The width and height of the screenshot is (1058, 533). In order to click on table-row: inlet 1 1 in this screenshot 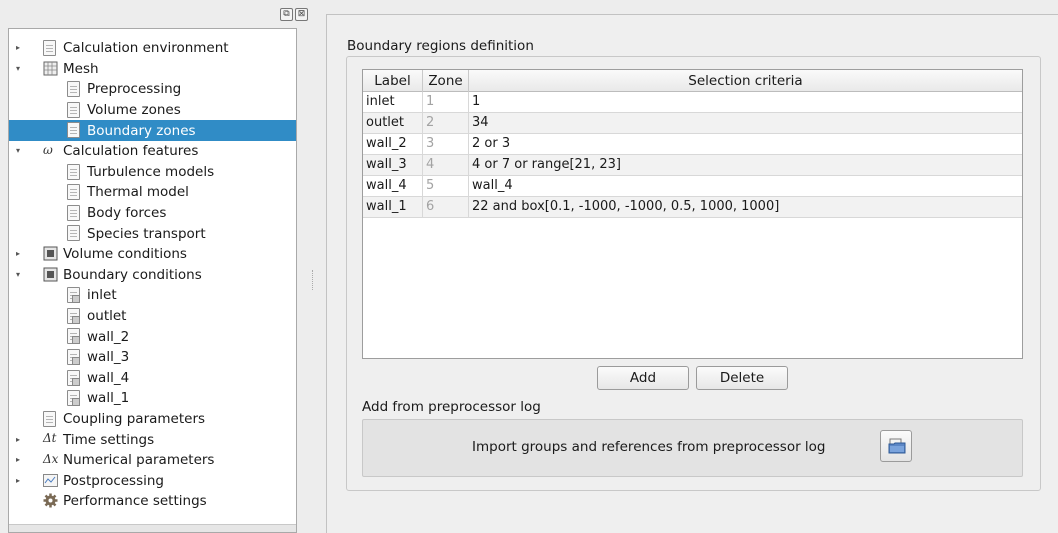, I will do `click(692, 102)`.